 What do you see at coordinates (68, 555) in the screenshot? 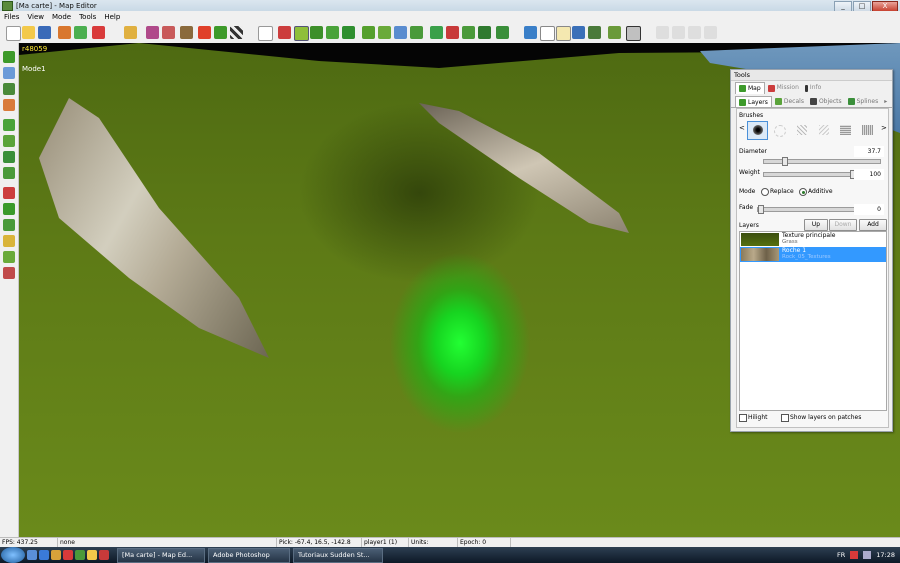
I see `quicklaunch-app-icon` at bounding box center [68, 555].